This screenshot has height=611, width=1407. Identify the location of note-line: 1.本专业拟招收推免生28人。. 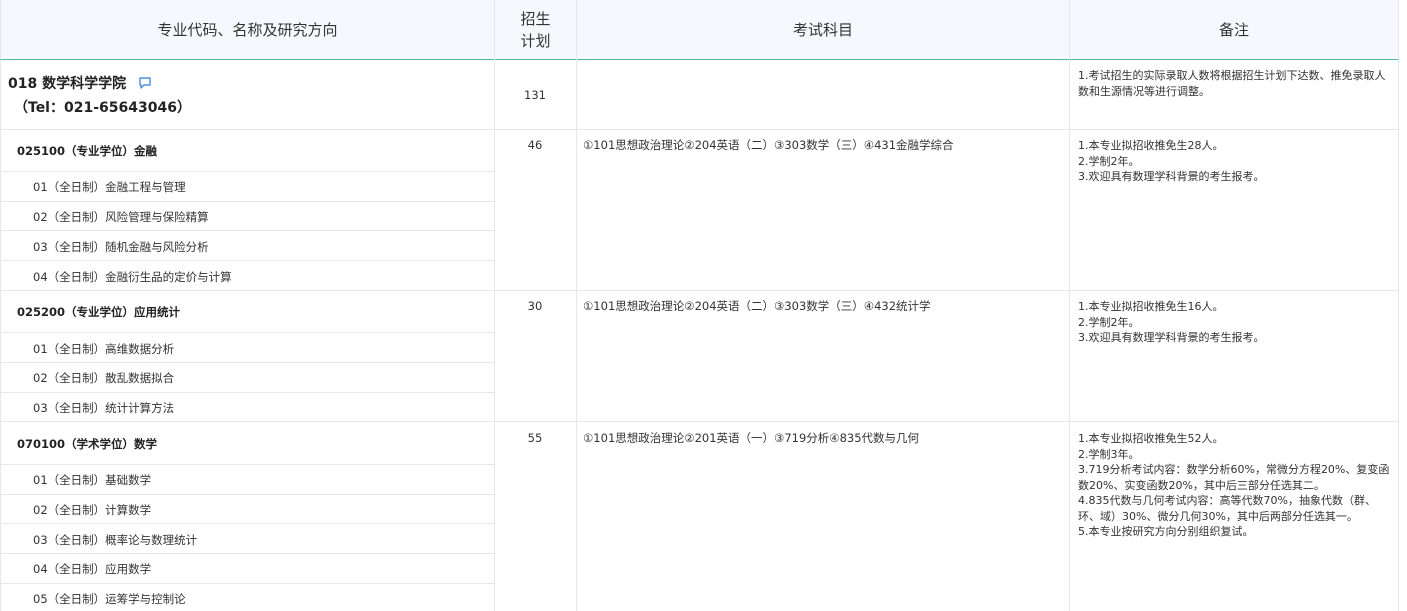
(1151, 145).